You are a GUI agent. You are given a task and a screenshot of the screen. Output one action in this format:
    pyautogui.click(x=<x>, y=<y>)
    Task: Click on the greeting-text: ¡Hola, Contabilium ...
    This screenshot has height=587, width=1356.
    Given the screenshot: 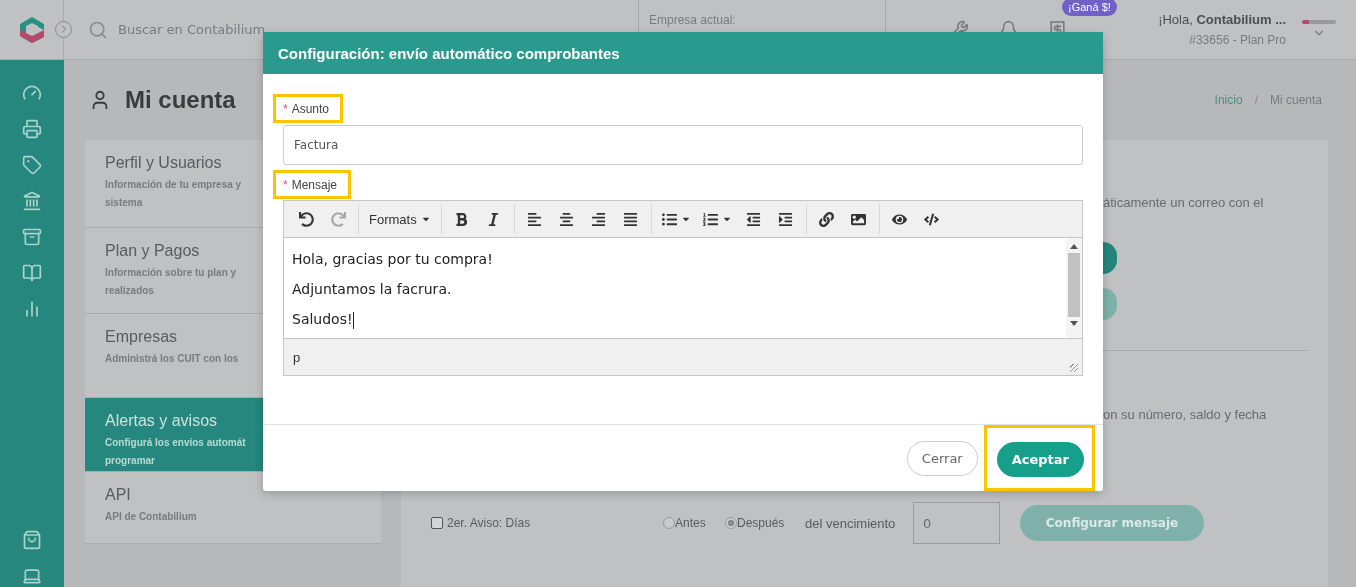 What is the action you would take?
    pyautogui.click(x=1222, y=19)
    